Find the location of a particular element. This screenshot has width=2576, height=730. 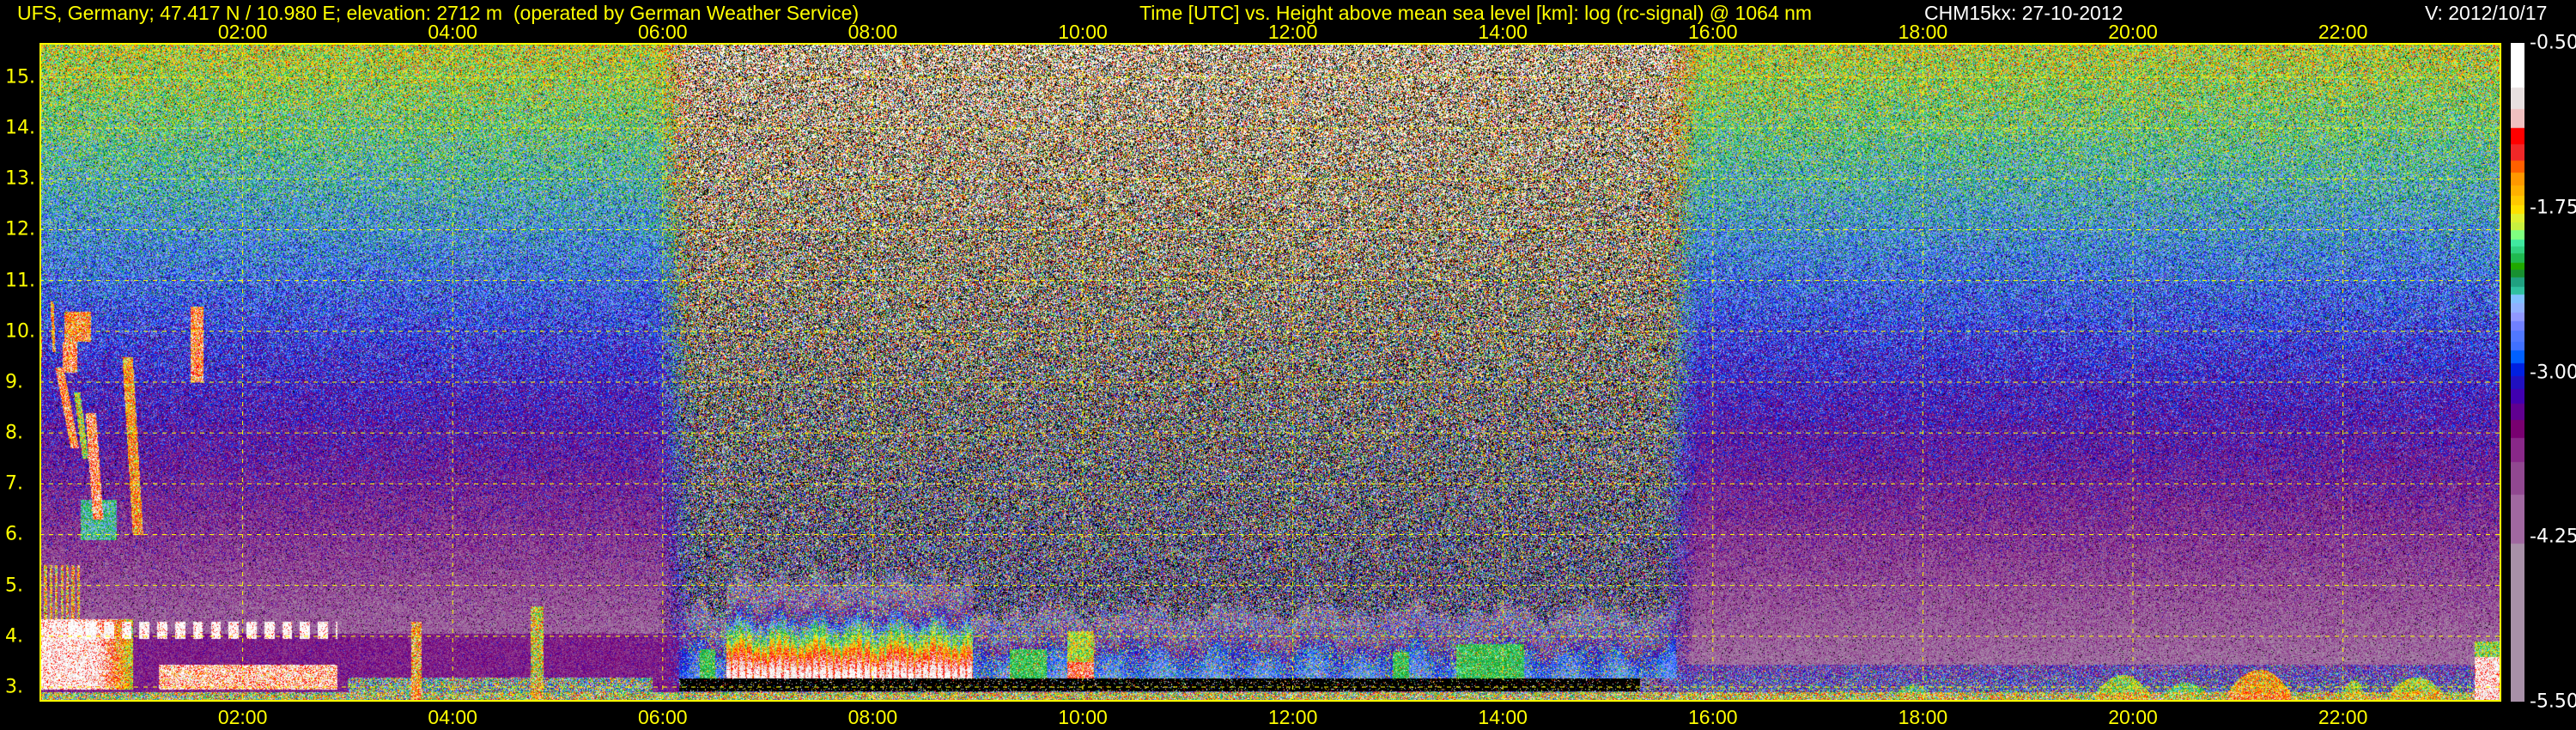

colorbar-tick-label: -5.50 is located at coordinates (2553, 701).